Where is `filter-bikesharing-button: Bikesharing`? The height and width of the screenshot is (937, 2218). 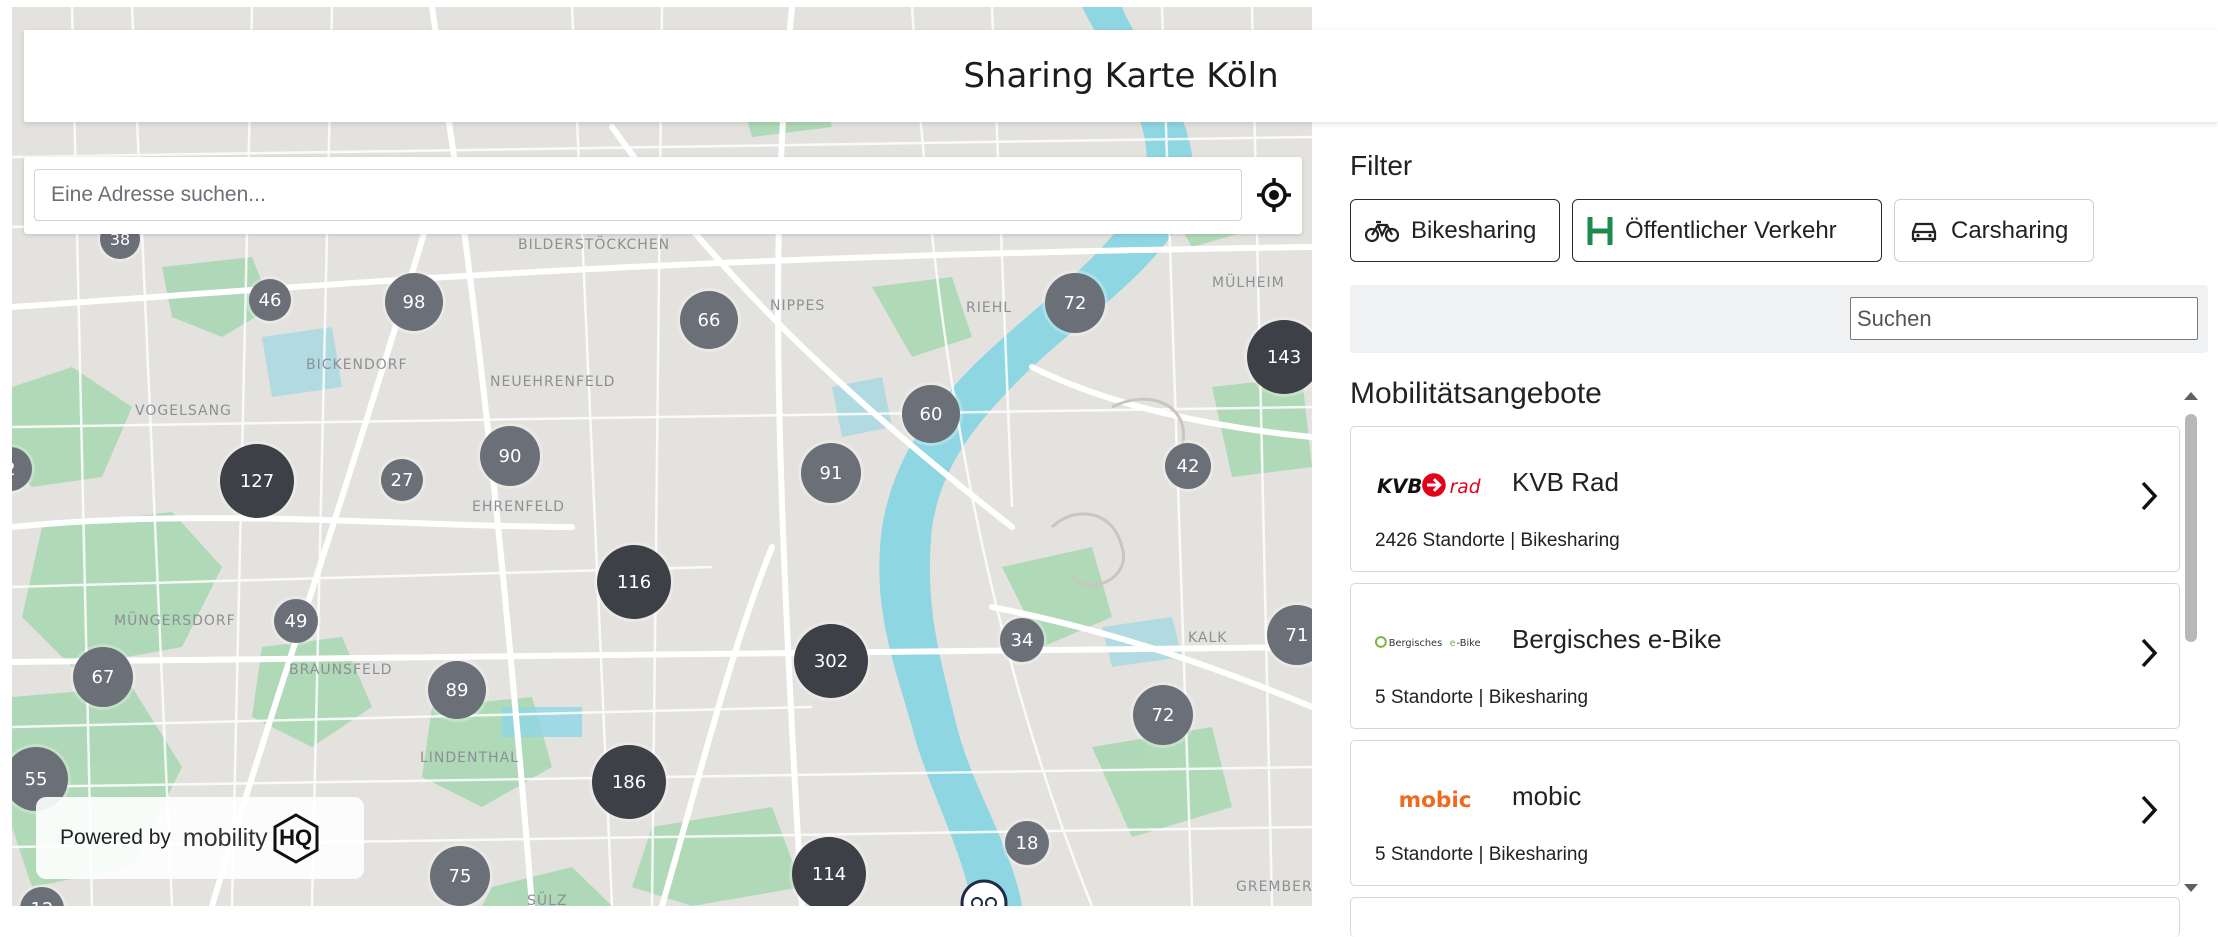 filter-bikesharing-button: Bikesharing is located at coordinates (1455, 230).